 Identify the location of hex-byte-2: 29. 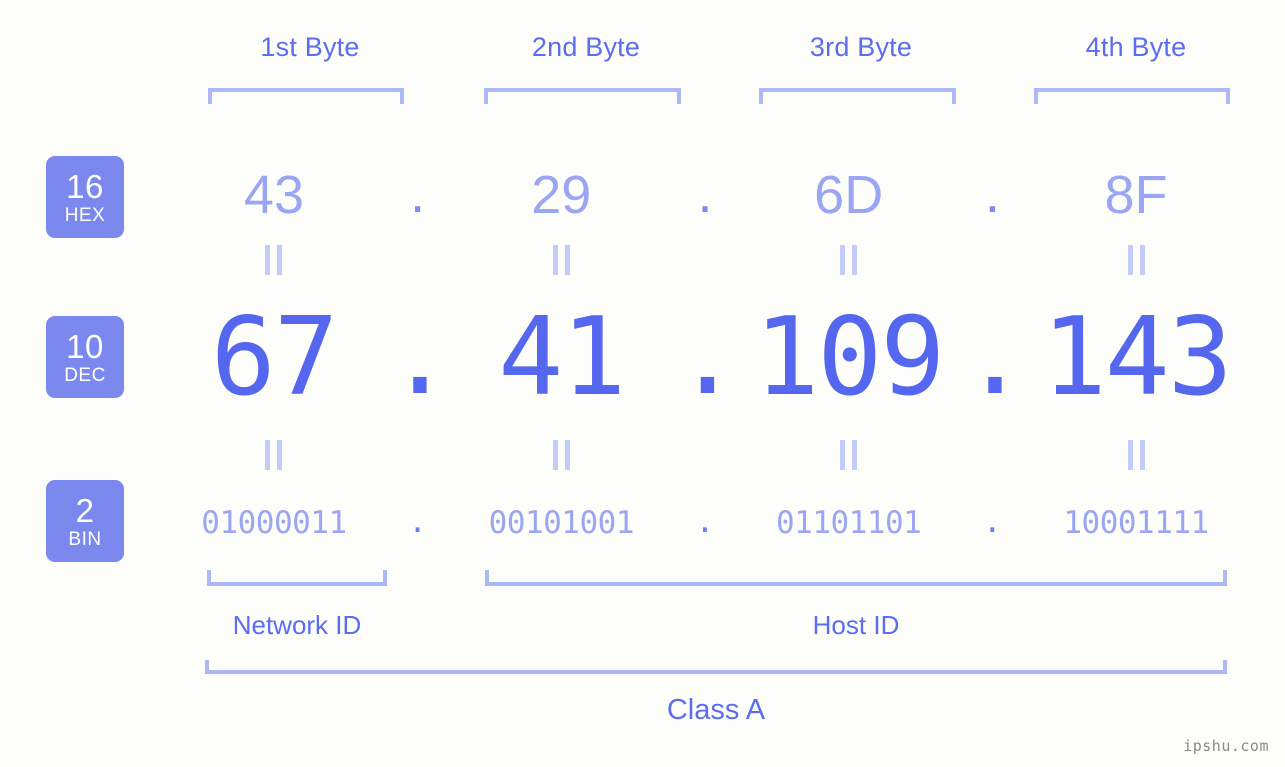
(561, 195).